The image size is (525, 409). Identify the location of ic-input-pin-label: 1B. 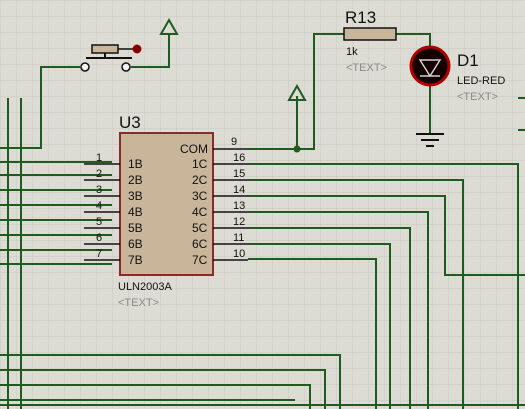
(135, 164).